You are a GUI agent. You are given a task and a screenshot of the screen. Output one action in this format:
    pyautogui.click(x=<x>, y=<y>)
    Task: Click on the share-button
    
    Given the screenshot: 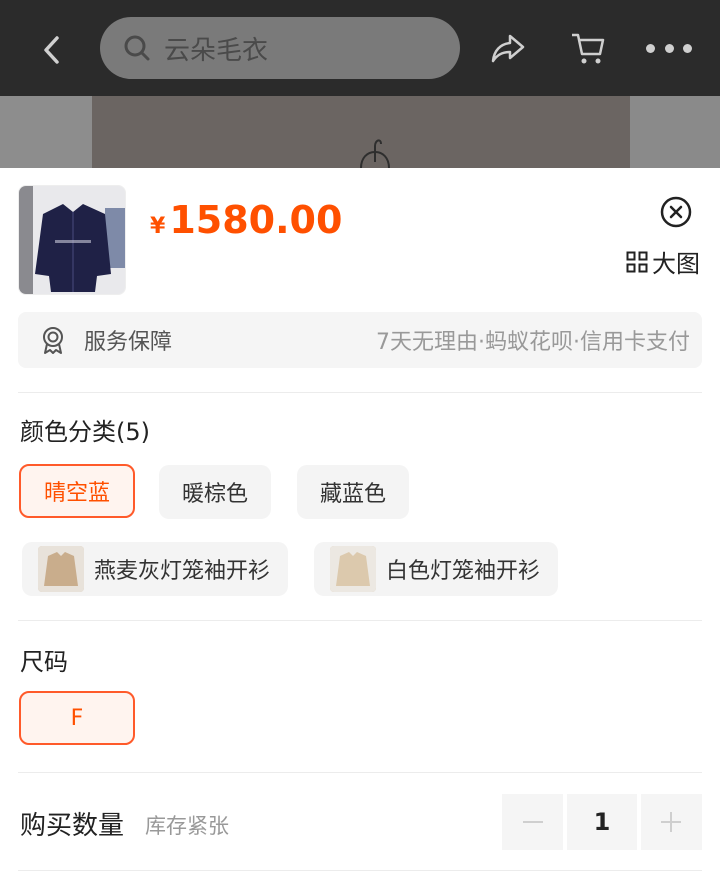 What is the action you would take?
    pyautogui.click(x=508, y=48)
    